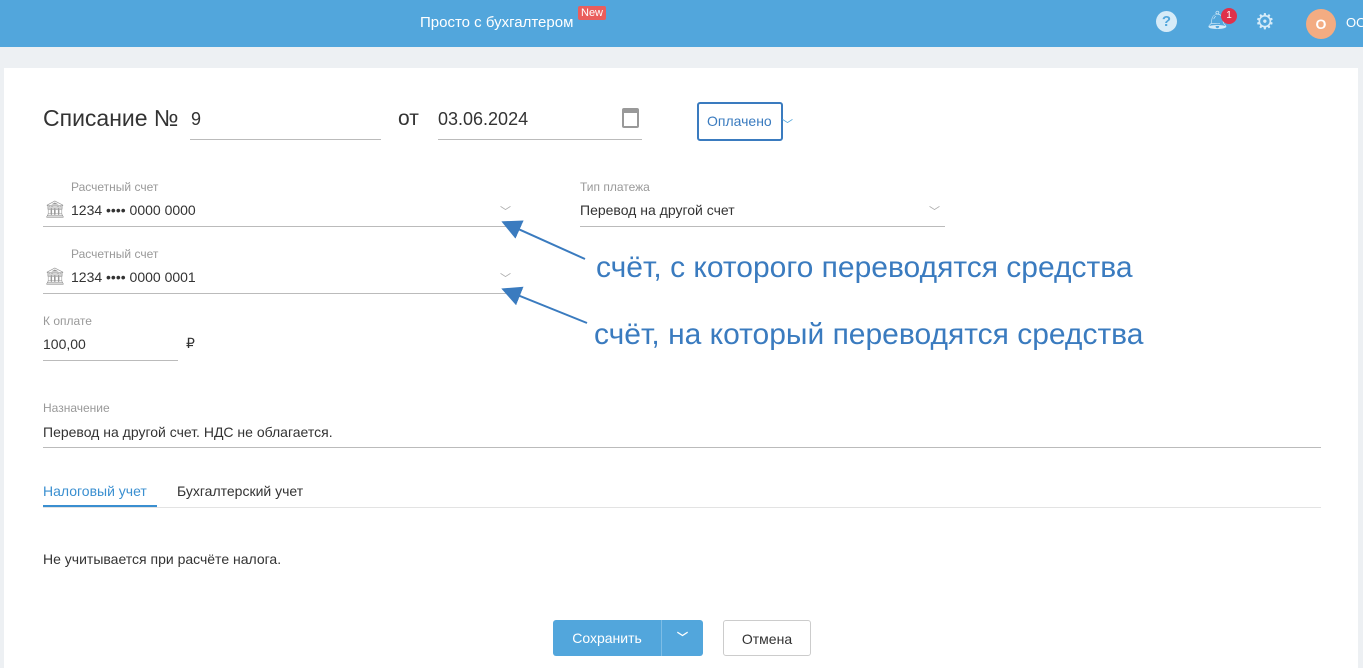 This screenshot has height=668, width=1363. Describe the element at coordinates (767, 638) in the screenshot. I see `cancel-button: Отмена` at that location.